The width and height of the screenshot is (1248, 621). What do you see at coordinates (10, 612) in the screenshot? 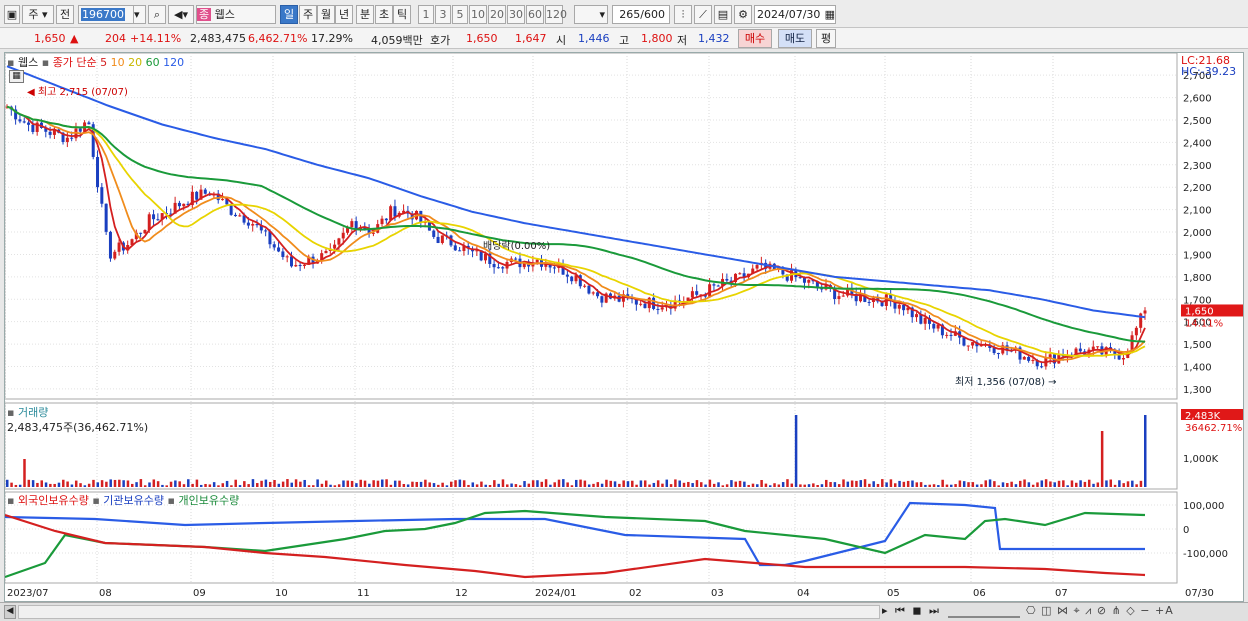
I see `scroll-left-icon: ◀` at bounding box center [10, 612].